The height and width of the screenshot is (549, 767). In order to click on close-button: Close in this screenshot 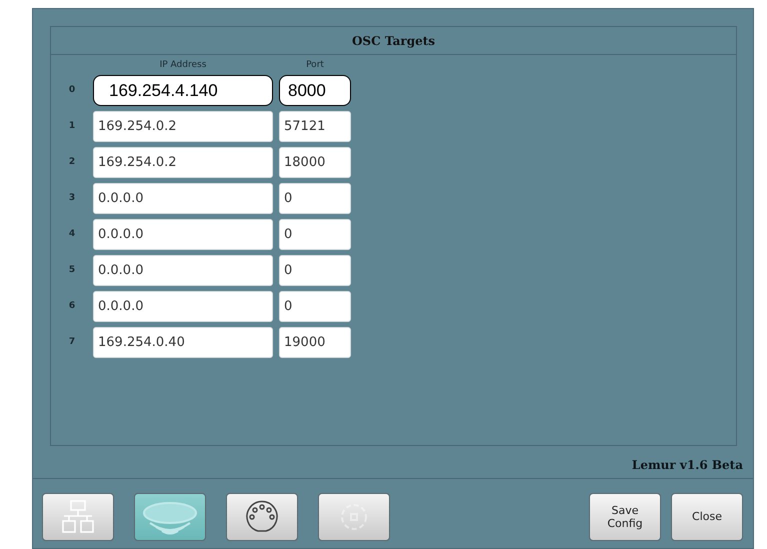, I will do `click(707, 517)`.